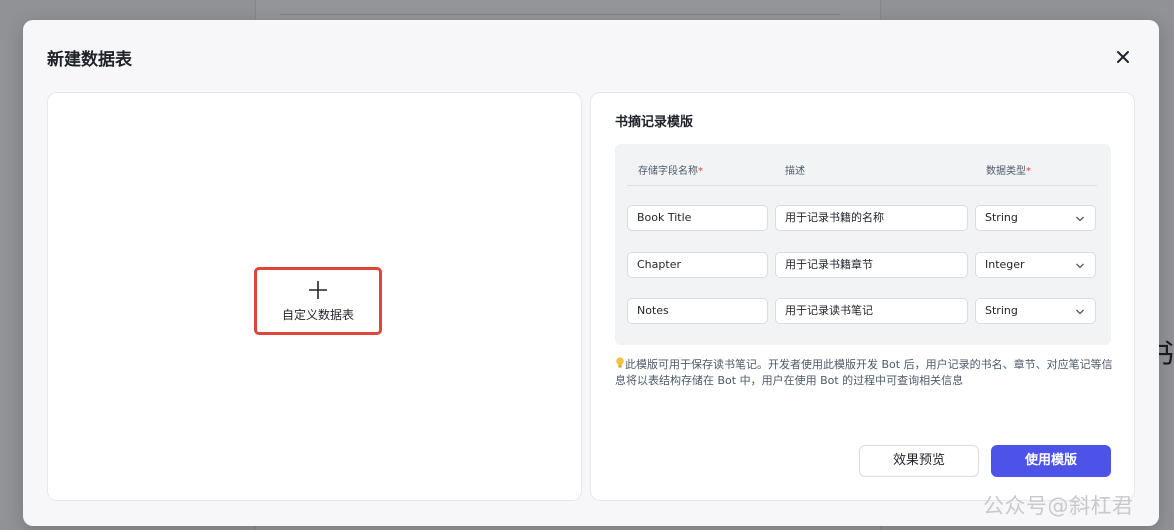  Describe the element at coordinates (871, 311) in the screenshot. I see `field-description-input: 用于记录读书笔记` at that location.